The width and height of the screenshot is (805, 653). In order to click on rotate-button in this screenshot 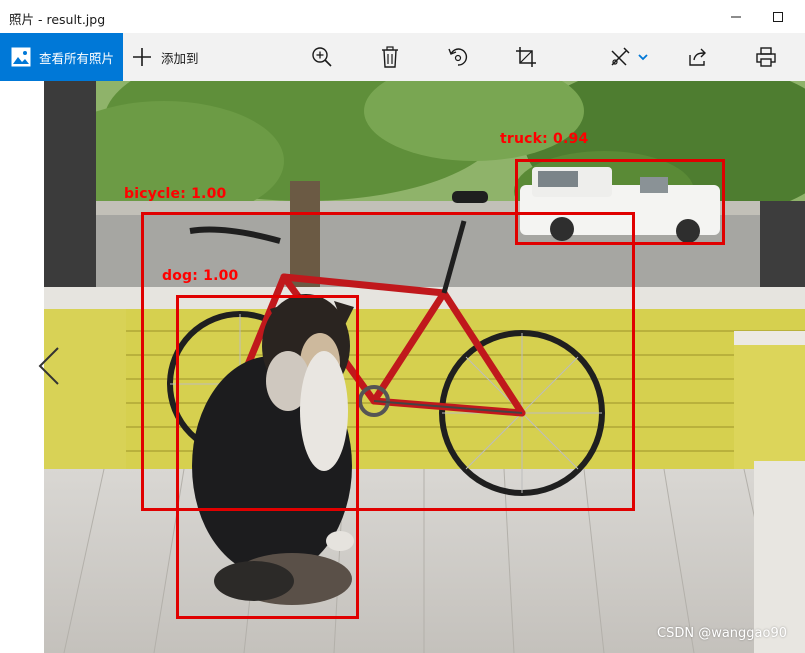, I will do `click(458, 57)`.